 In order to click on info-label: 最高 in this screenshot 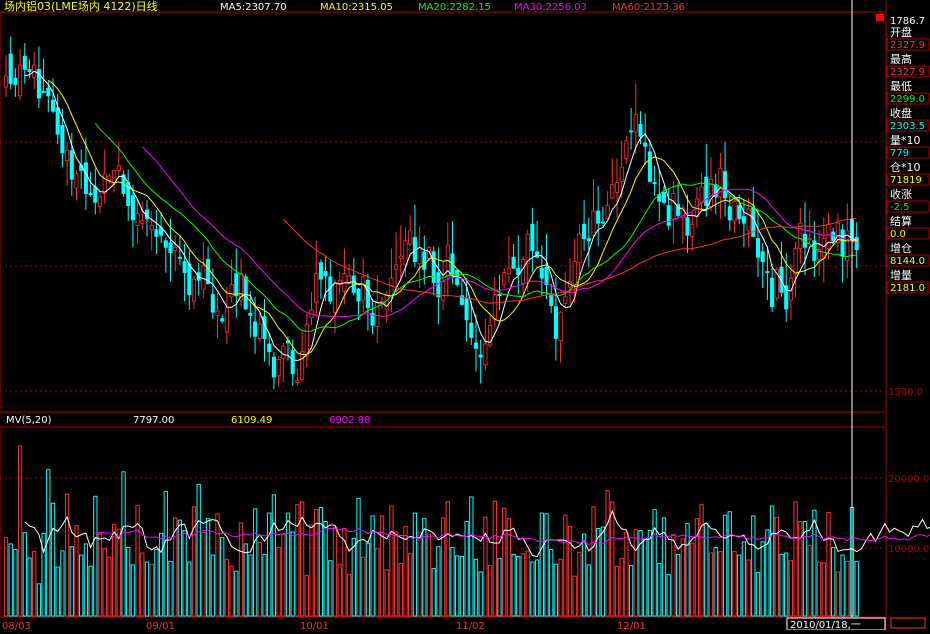, I will do `click(901, 59)`.